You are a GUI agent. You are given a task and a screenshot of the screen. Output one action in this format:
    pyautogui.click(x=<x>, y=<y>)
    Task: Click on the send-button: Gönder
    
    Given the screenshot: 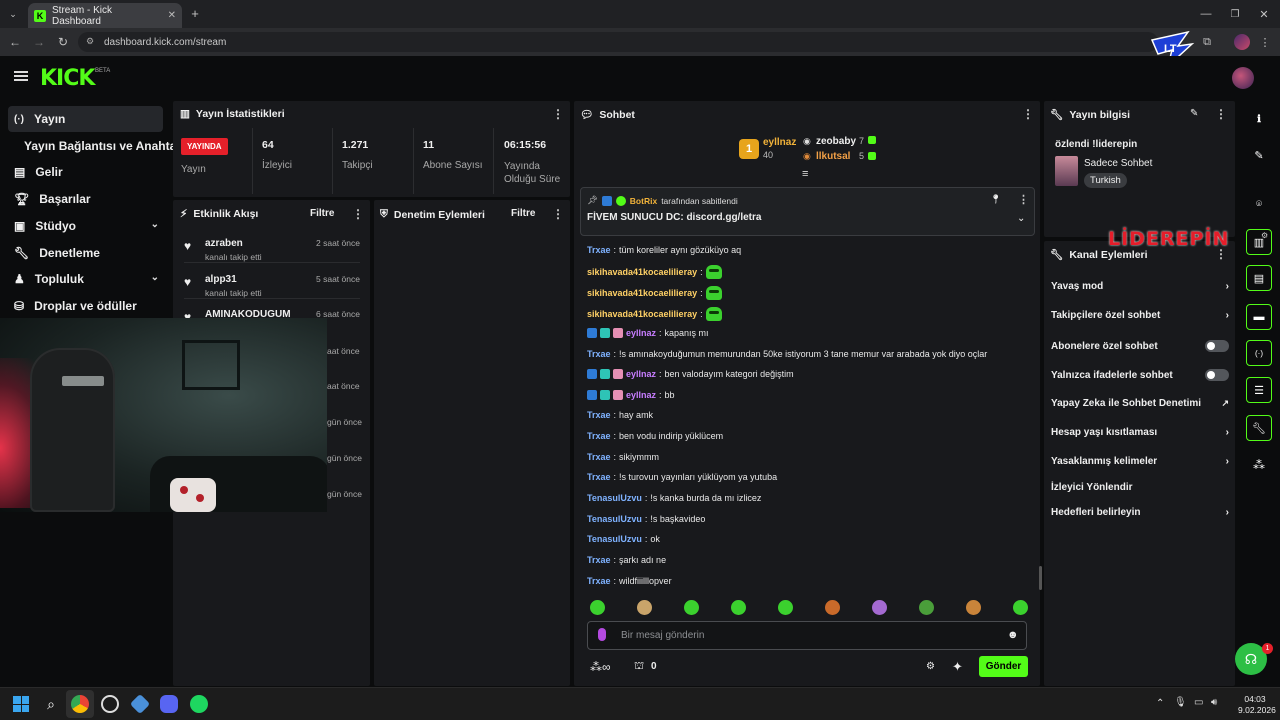 What is the action you would take?
    pyautogui.click(x=1003, y=666)
    